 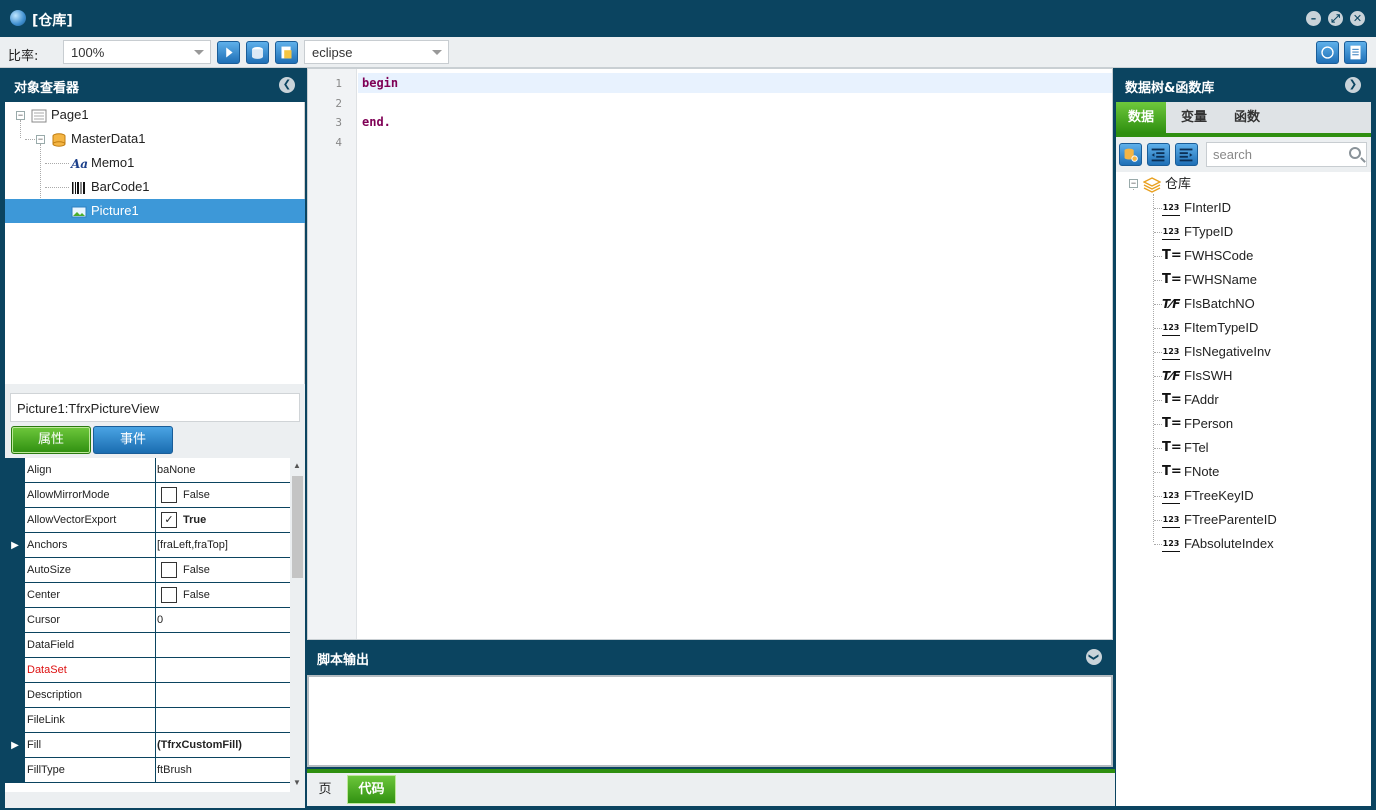 I want to click on property-row: Cursor 0, so click(x=147, y=620).